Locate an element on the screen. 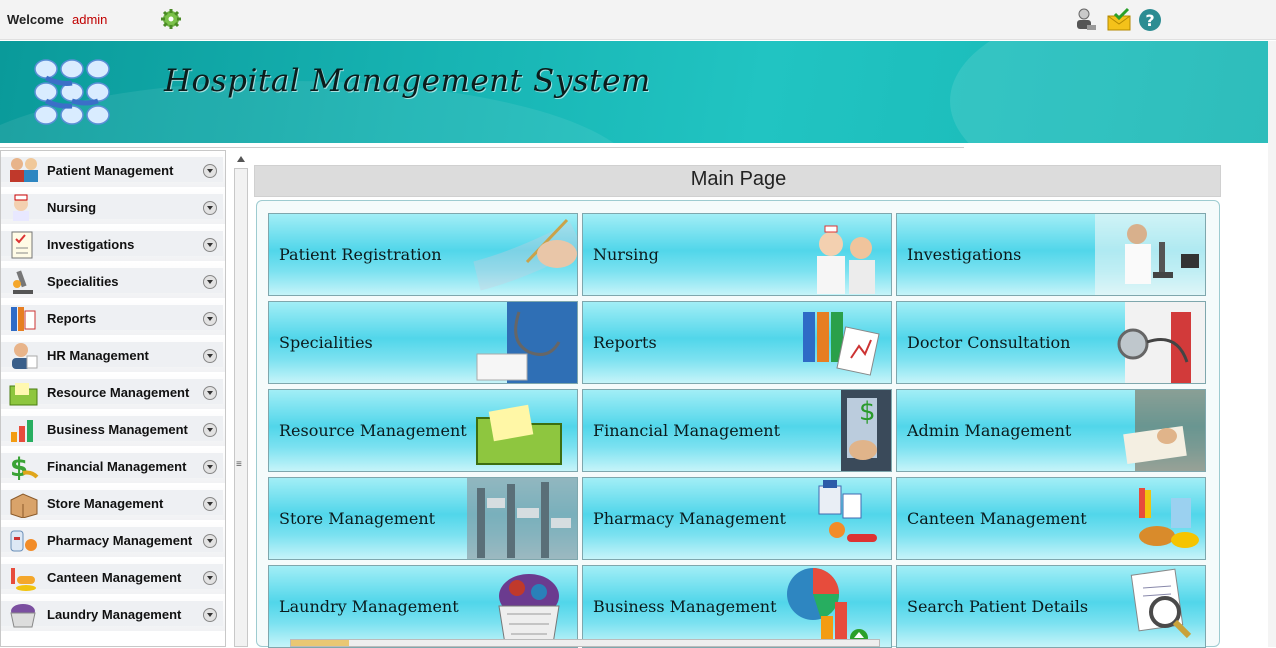 This screenshot has height=648, width=1276. main-header: Main Page is located at coordinates (737, 181).